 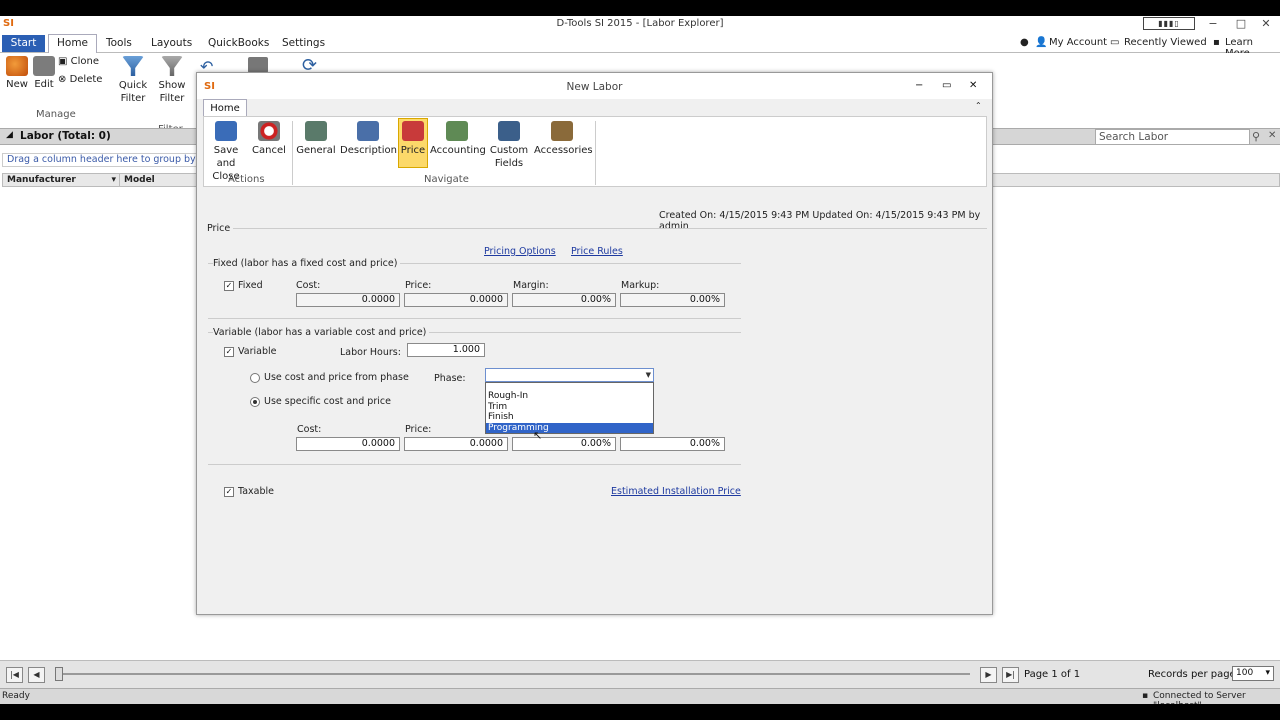 I want to click on description-button: Description, so click(x=368, y=139).